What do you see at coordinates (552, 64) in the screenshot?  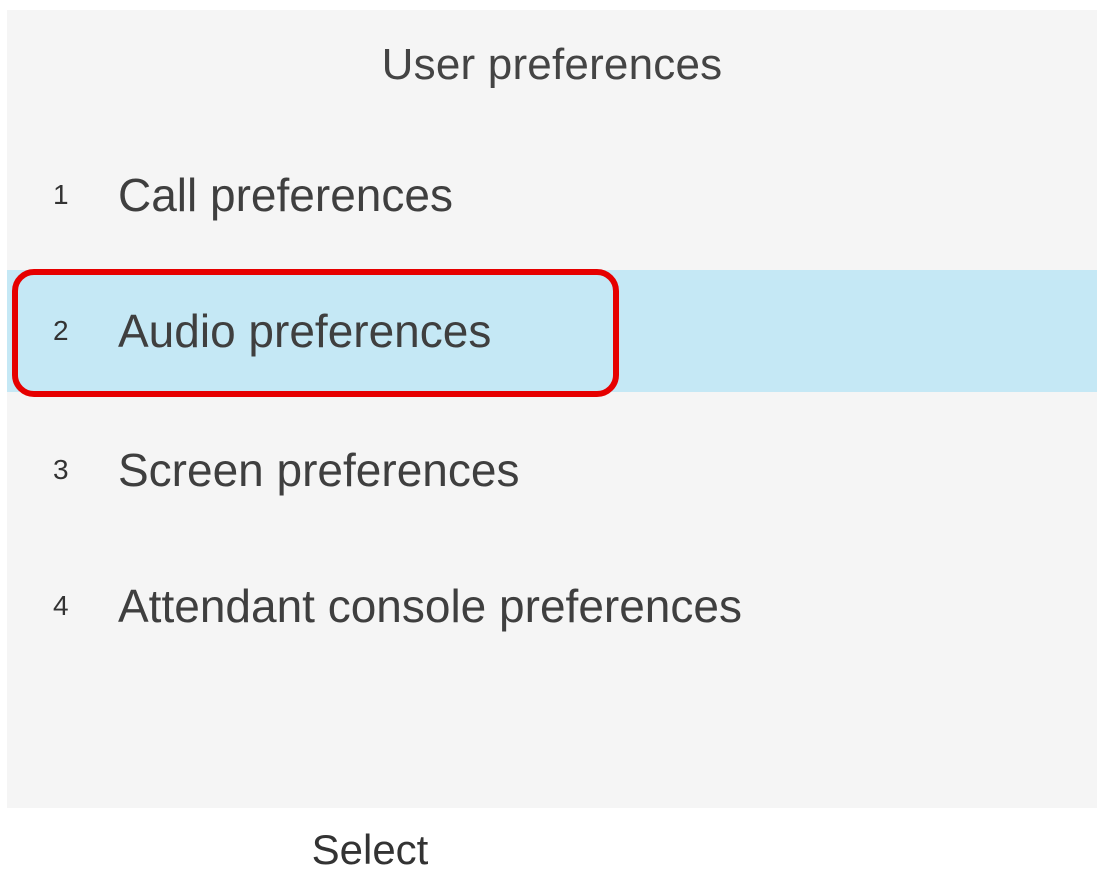 I see `screen-title: User preferences` at bounding box center [552, 64].